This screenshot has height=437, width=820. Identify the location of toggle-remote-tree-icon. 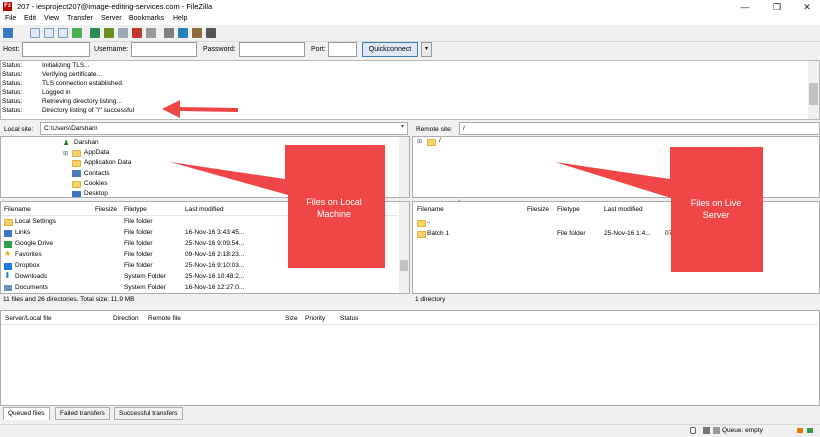
(63, 33).